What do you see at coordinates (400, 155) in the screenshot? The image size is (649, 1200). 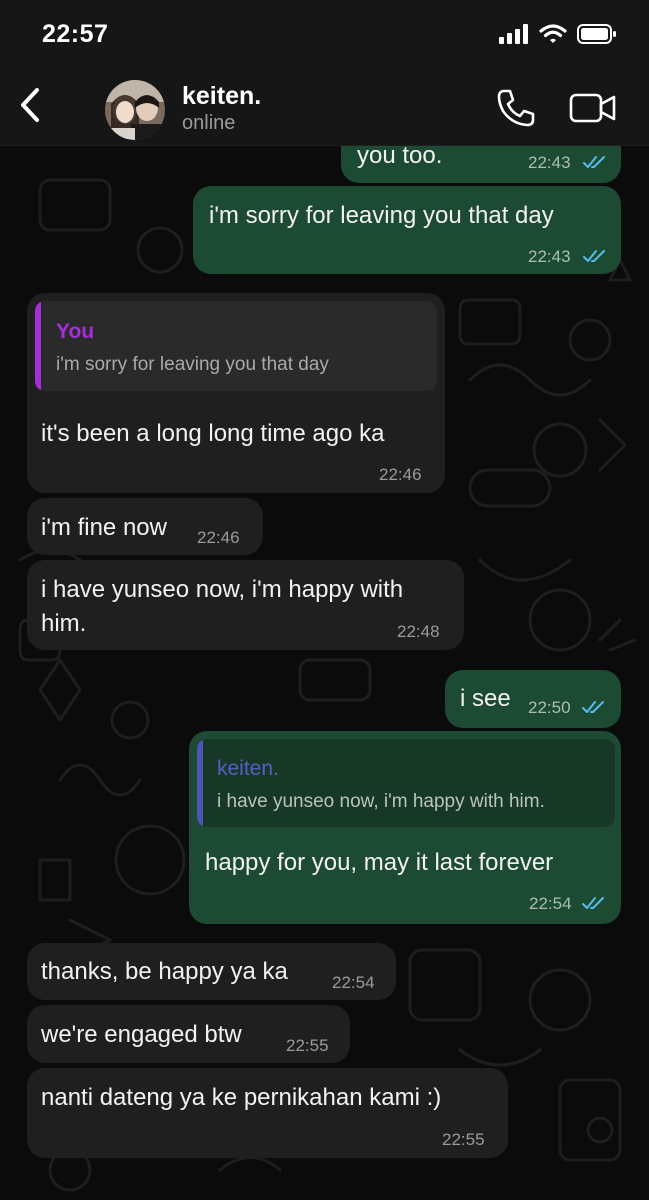 I see `message-text: you too.` at bounding box center [400, 155].